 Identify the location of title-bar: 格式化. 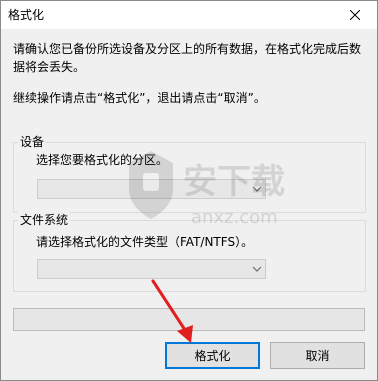
(189, 15).